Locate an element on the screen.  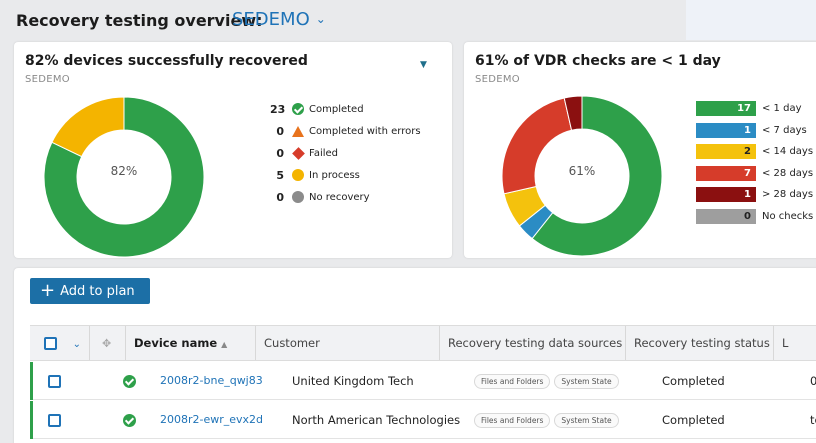
column-device-name: Device name ▲ is located at coordinates (191, 343).